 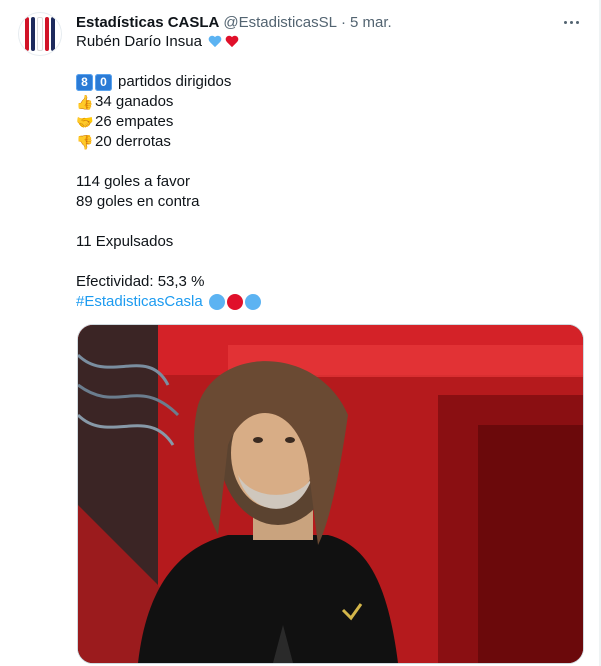 What do you see at coordinates (571, 22) in the screenshot?
I see `more-icon` at bounding box center [571, 22].